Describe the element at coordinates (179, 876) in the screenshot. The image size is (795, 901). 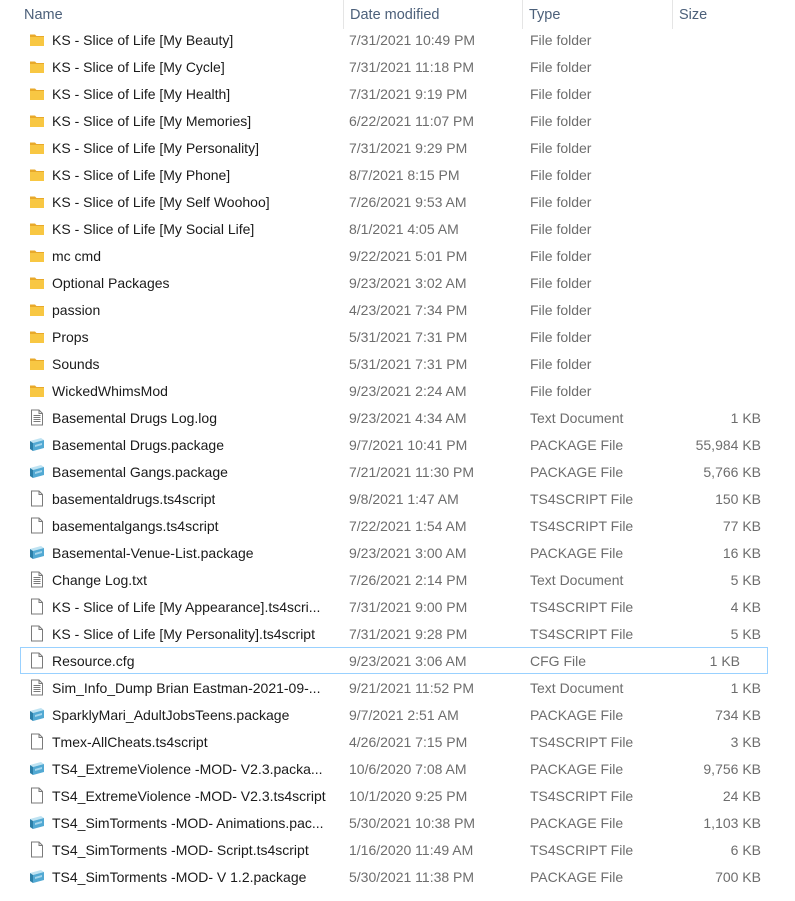
I see `file-name: TS4_SimTorments -MOD- V 1.2.package` at that location.